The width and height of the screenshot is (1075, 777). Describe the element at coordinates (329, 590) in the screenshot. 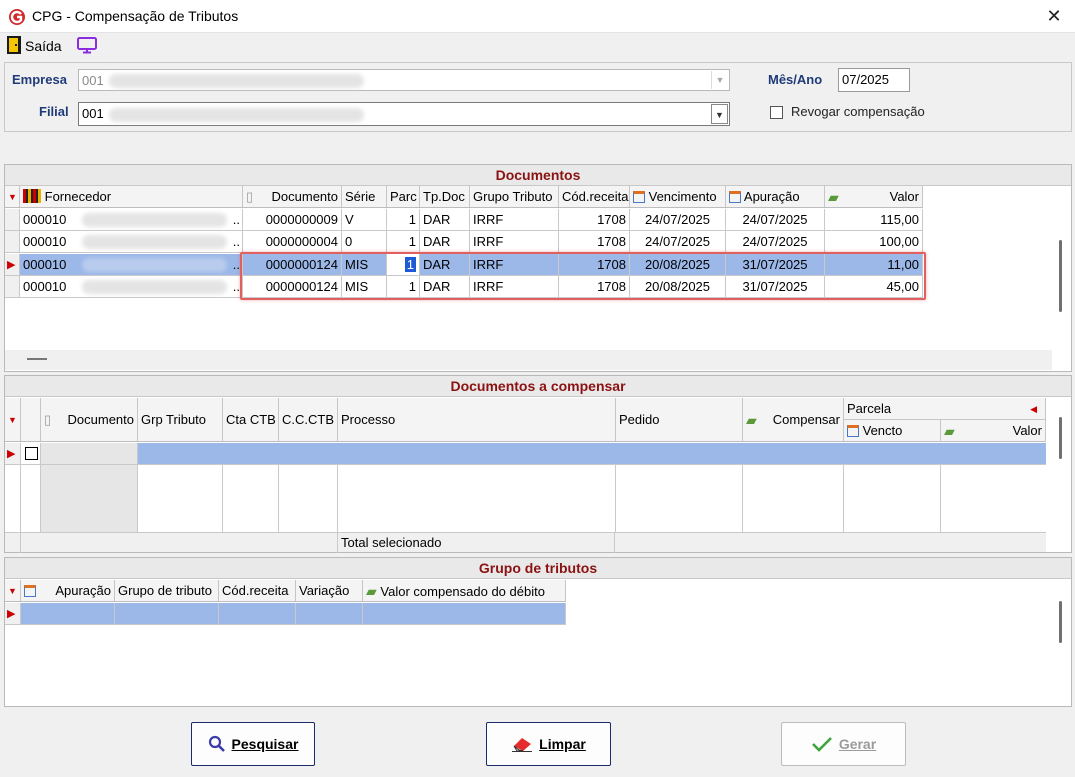

I see `col-variacao: Variação` at that location.